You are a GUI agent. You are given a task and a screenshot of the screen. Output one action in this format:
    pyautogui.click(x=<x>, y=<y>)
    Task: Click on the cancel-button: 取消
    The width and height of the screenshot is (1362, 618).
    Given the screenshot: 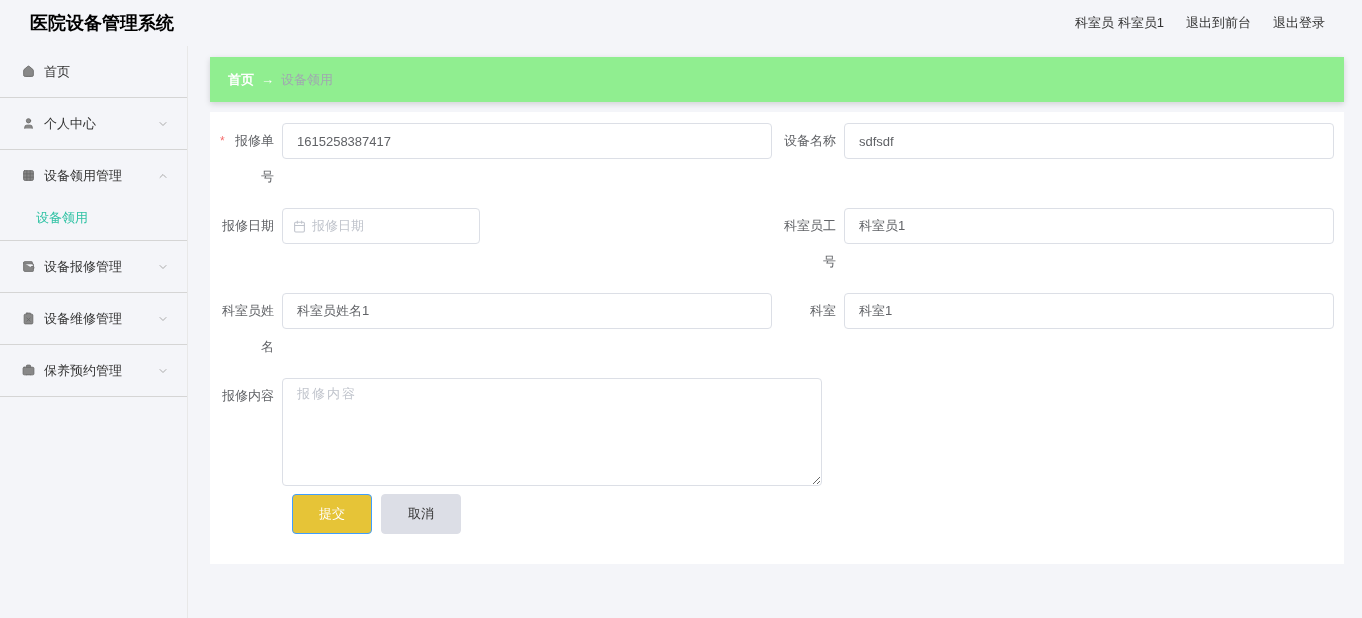 What is the action you would take?
    pyautogui.click(x=421, y=514)
    